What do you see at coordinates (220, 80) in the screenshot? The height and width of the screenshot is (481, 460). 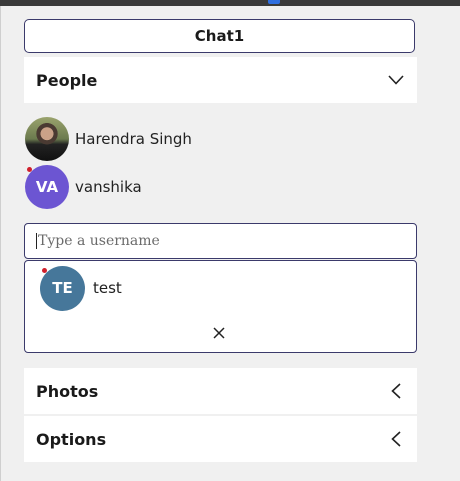 I see `people-section-header: People` at bounding box center [220, 80].